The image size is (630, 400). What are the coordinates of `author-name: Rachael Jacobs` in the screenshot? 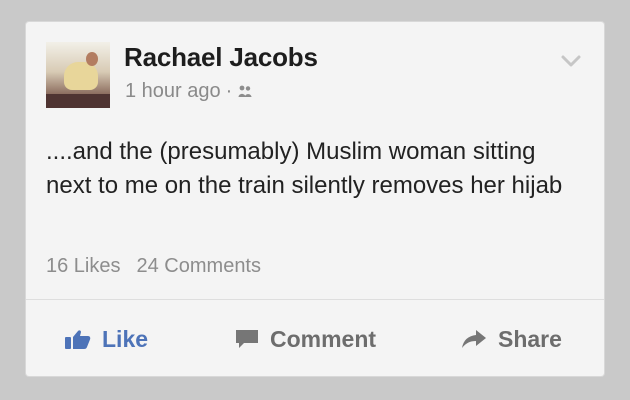 It's located at (221, 57).